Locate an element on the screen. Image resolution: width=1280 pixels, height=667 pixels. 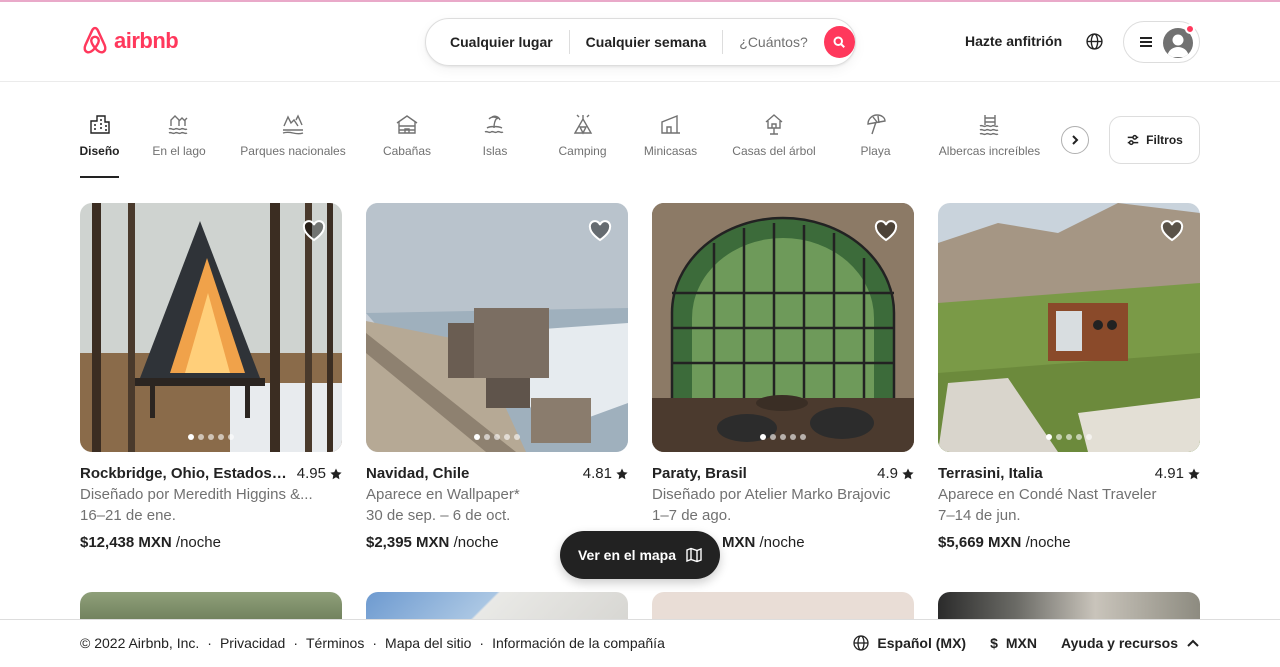
rating-value: 4.81 is located at coordinates (597, 473).